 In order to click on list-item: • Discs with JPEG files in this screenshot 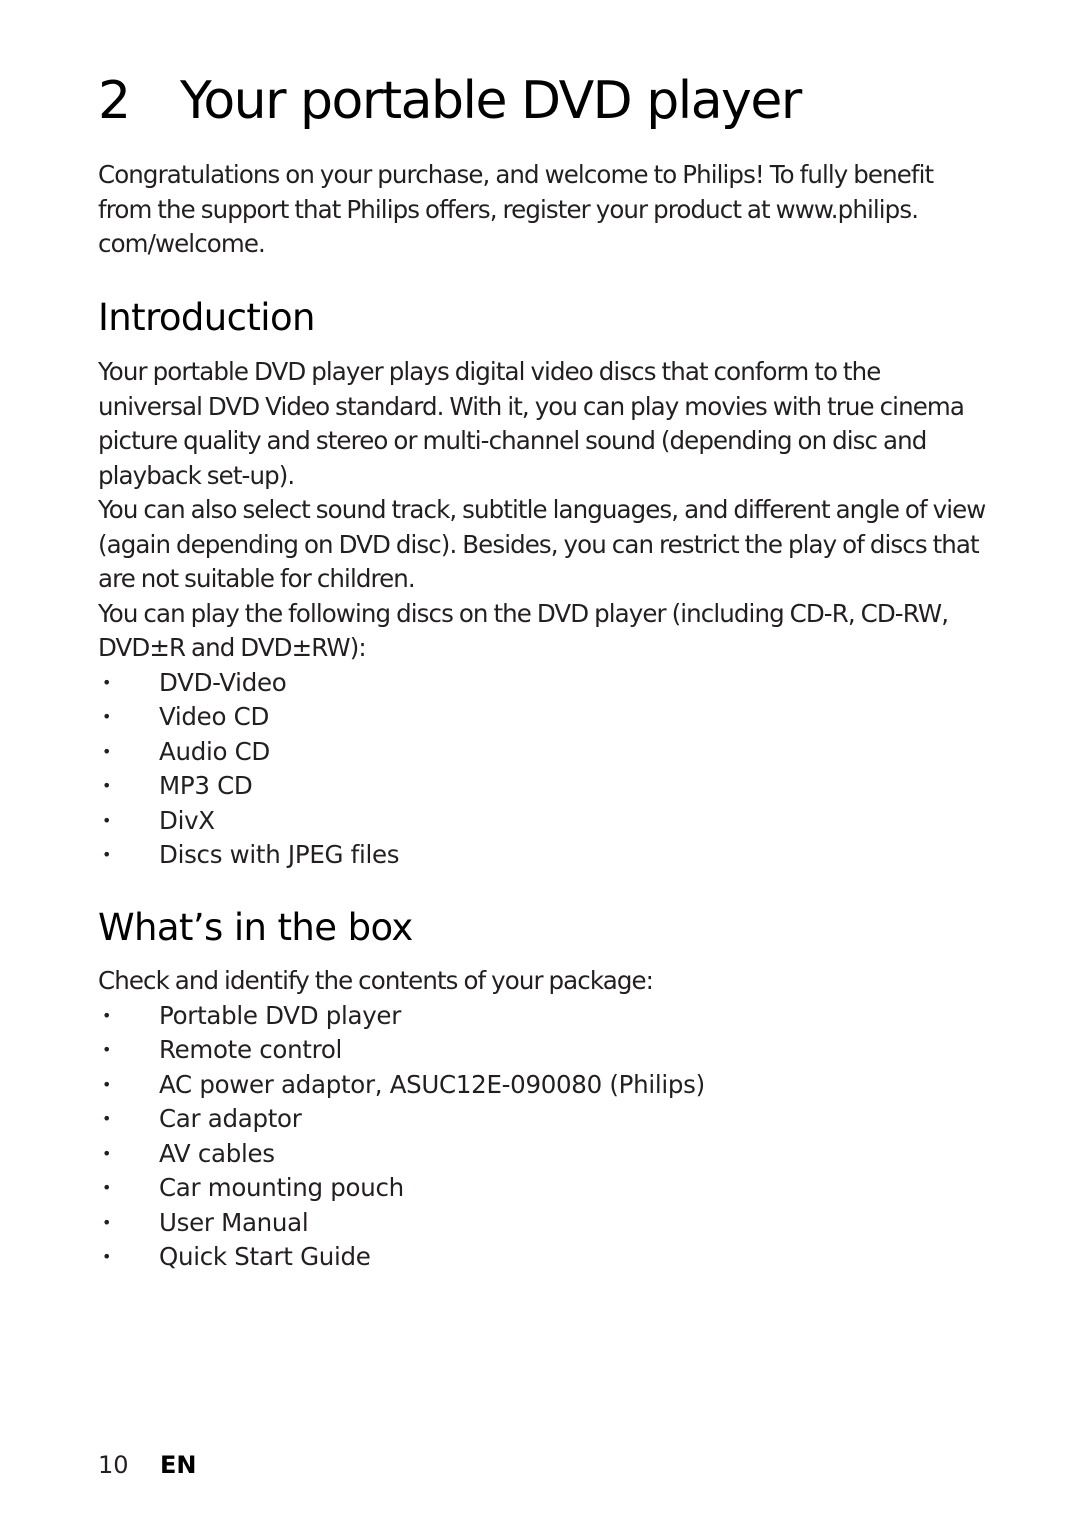, I will do `click(543, 855)`.